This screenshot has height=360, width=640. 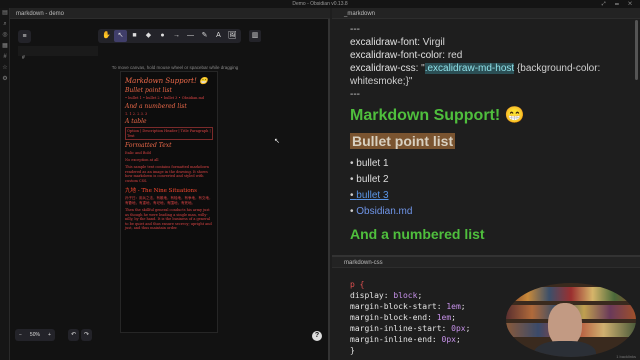 I want to click on ellipse-tool: ●, so click(x=162, y=36).